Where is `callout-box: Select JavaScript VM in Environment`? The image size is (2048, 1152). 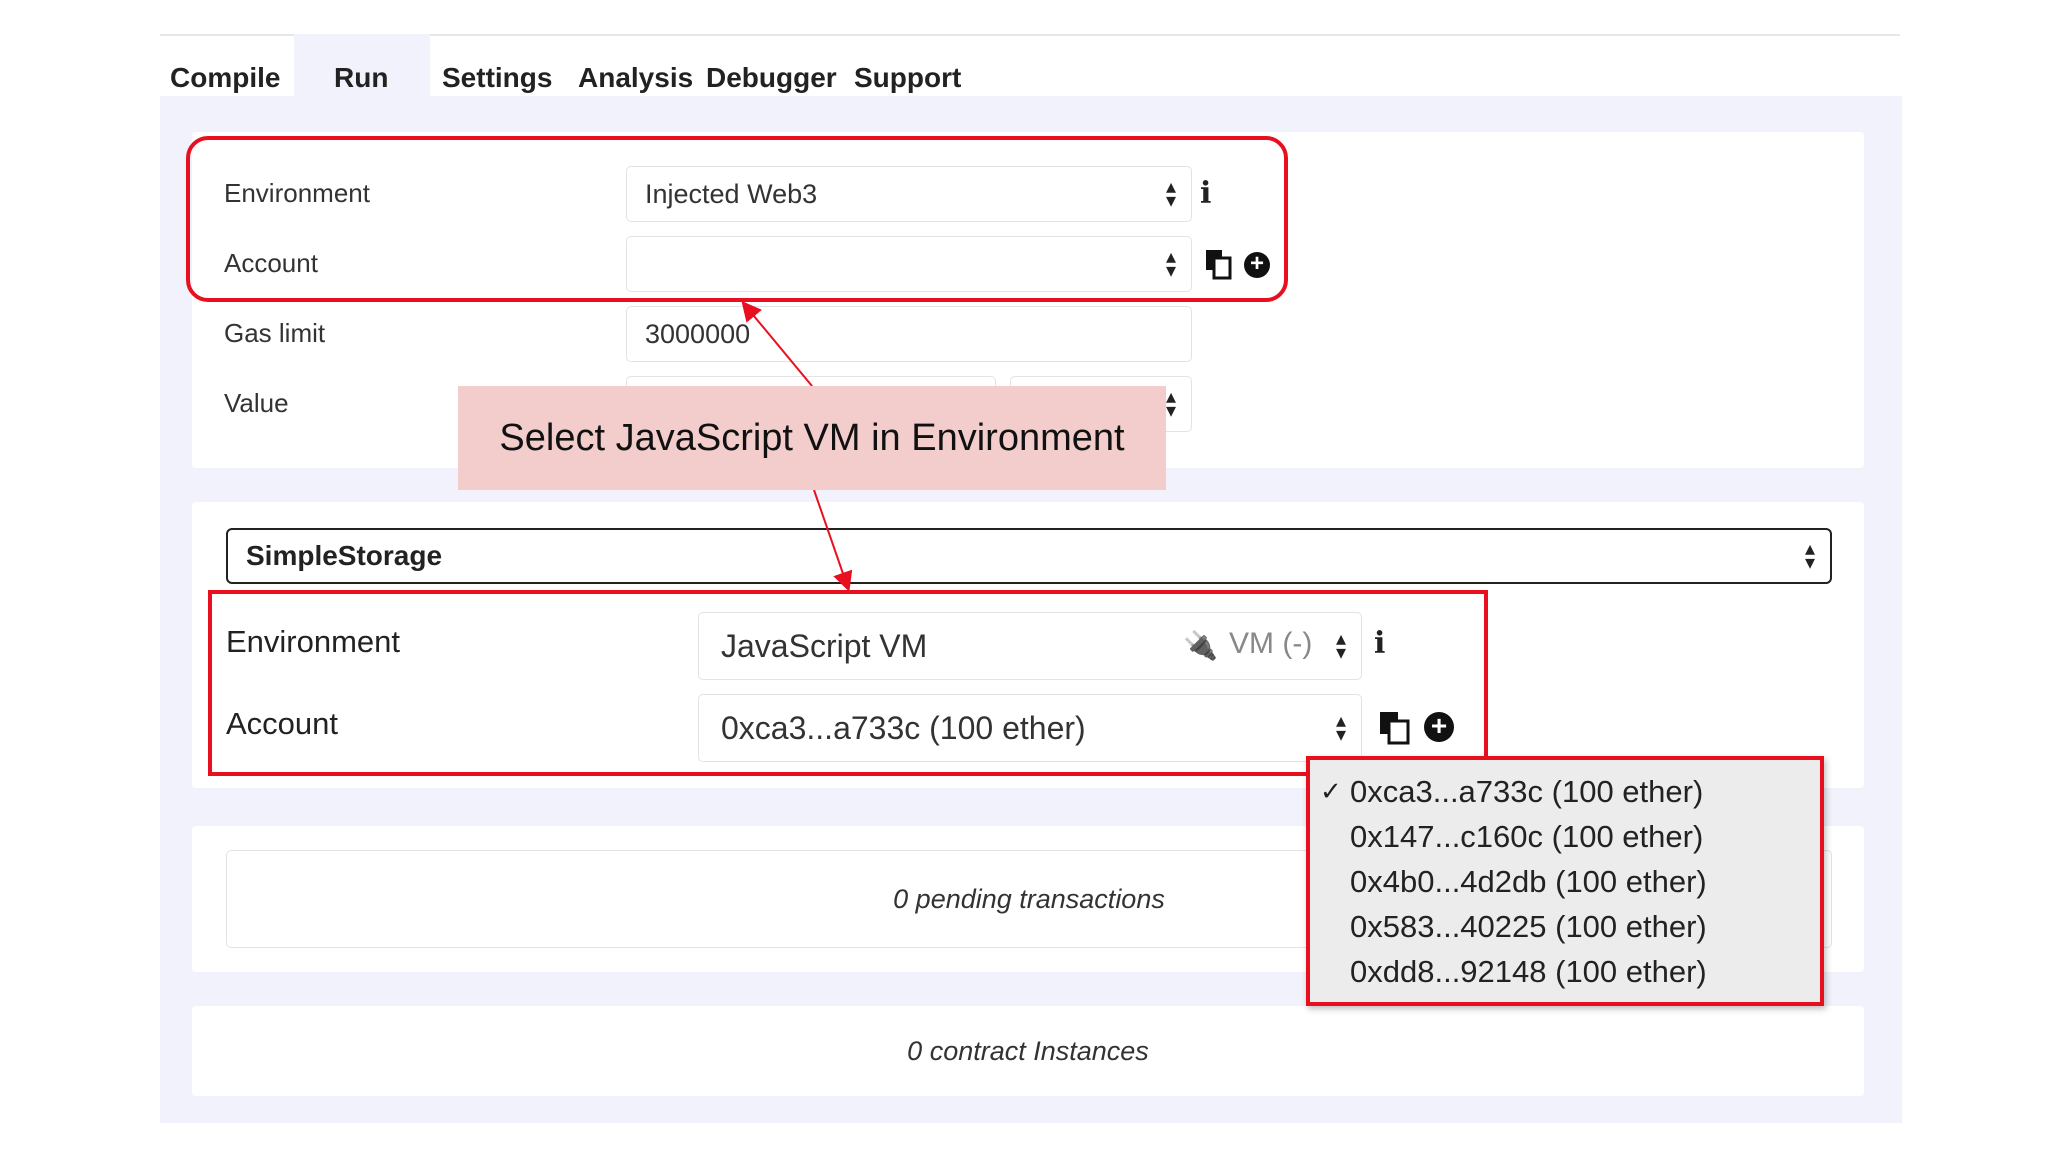 callout-box: Select JavaScript VM in Environment is located at coordinates (812, 438).